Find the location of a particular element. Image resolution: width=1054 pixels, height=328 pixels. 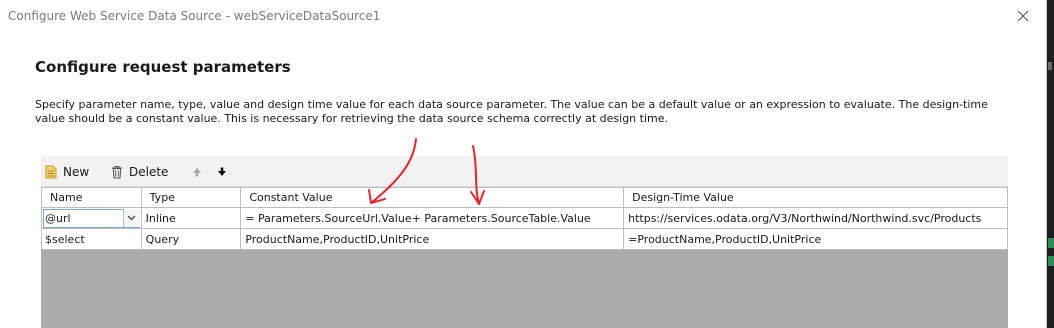

parameter-design-time-value: =ProductName,ProductID,UnitPrice is located at coordinates (815, 239).